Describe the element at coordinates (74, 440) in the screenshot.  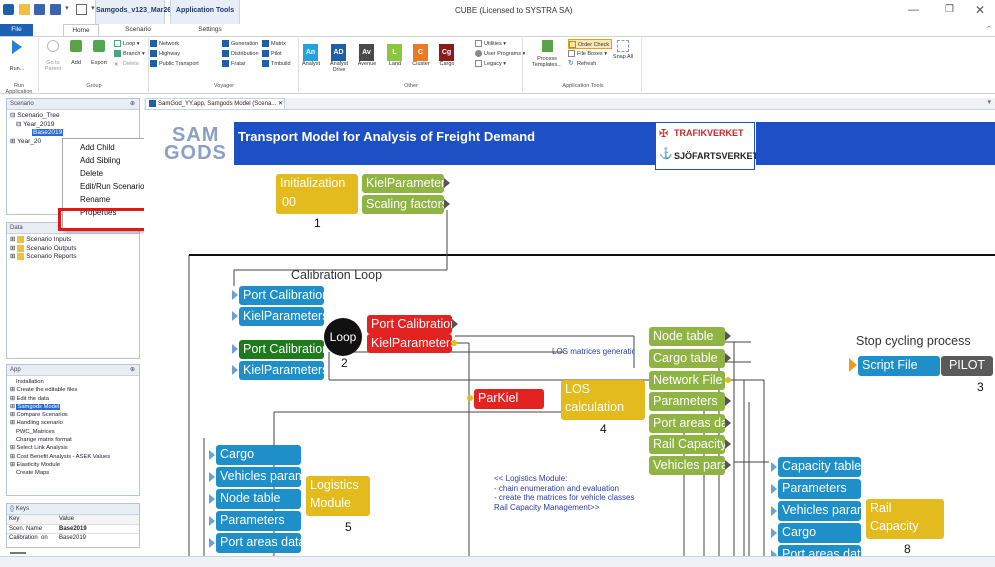
I see `tree-item: Change matrix format` at that location.